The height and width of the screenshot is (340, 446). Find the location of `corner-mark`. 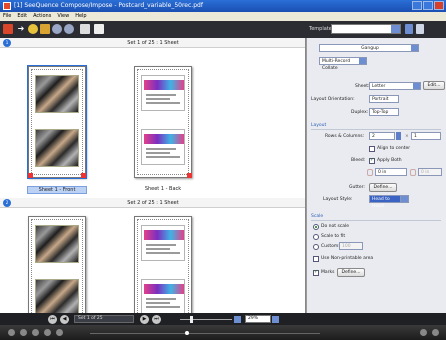

corner-mark is located at coordinates (30, 175).